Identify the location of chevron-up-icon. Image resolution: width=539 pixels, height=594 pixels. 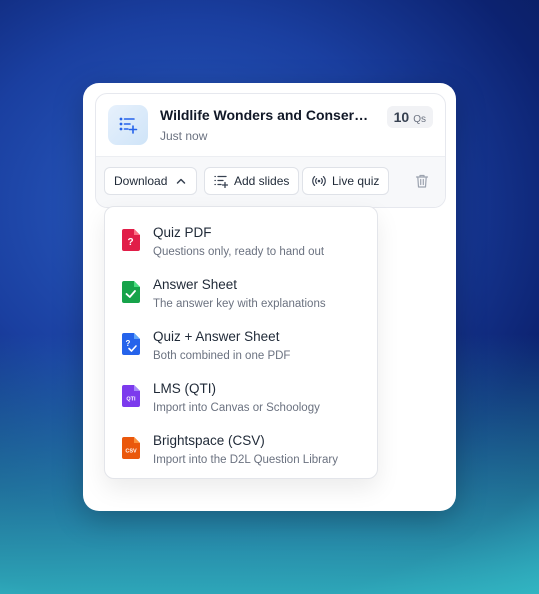
(181, 181).